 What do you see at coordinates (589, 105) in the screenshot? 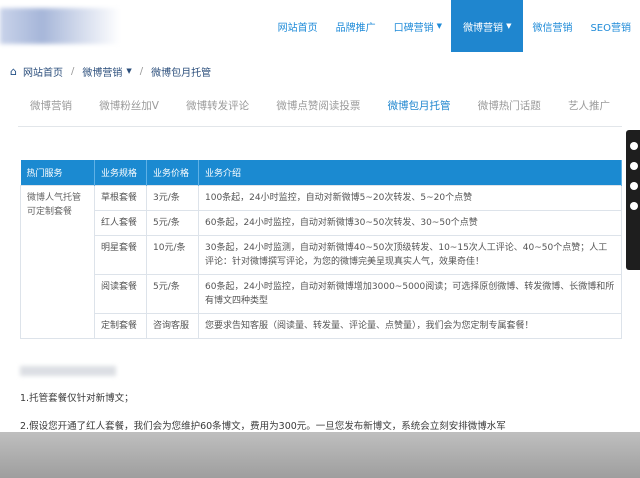
I see `tab-artist-promo: 艺人推广` at bounding box center [589, 105].